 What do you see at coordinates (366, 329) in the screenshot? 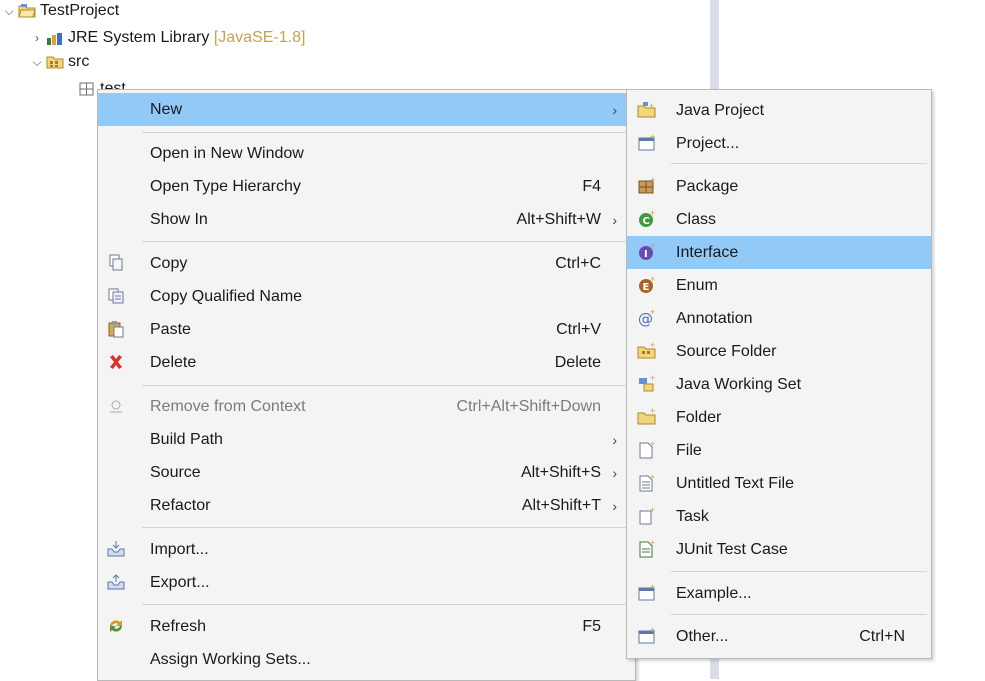
I see `menu-item-paste: Paste Ctrl+V` at bounding box center [366, 329].